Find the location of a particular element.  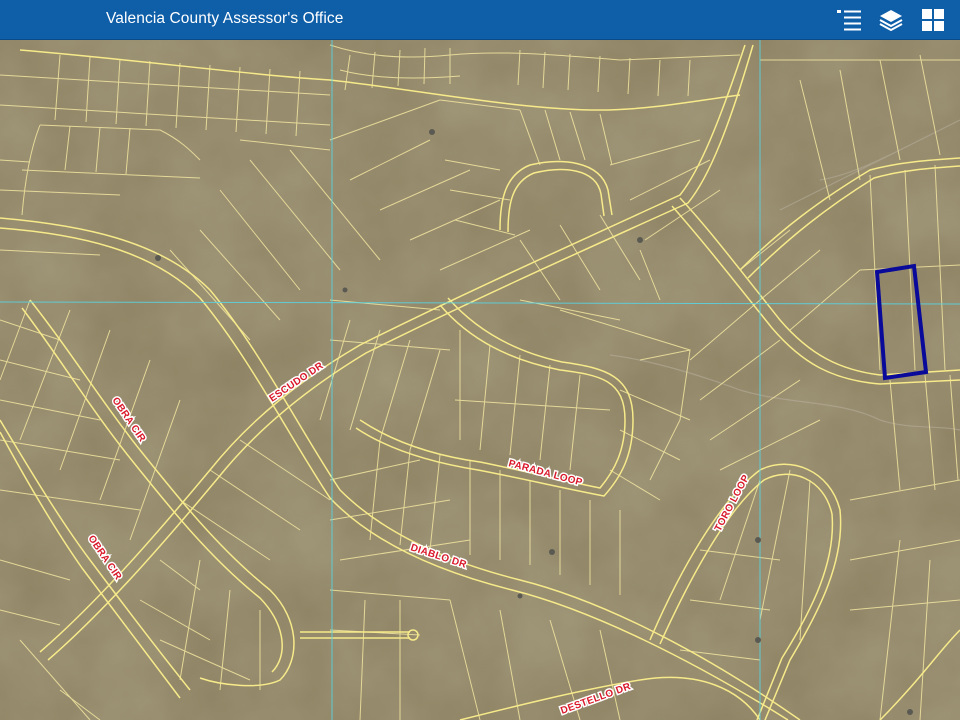

app-title: Valencia County Assessor's Office is located at coordinates (225, 18).